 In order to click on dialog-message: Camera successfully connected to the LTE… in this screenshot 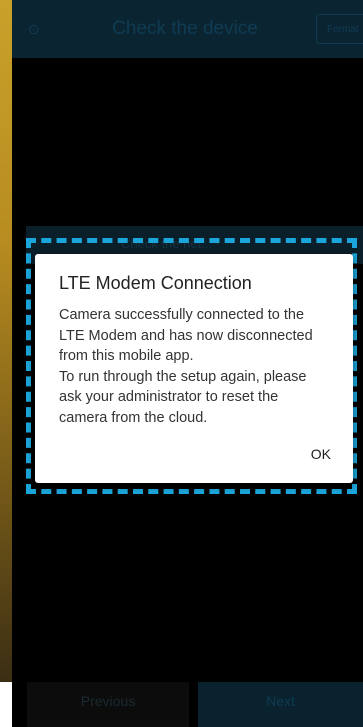, I will do `click(200, 366)`.